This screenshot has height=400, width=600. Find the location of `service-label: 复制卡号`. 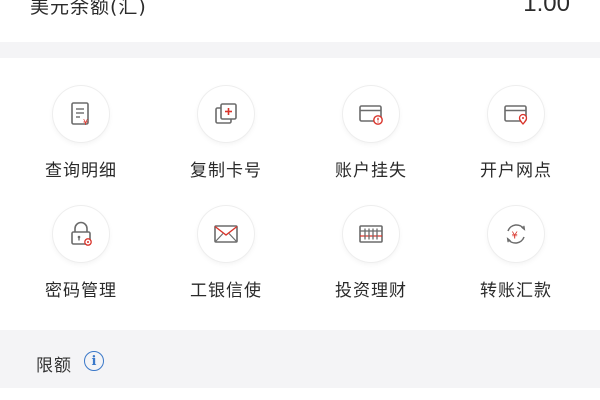

service-label: 复制卡号 is located at coordinates (226, 171).